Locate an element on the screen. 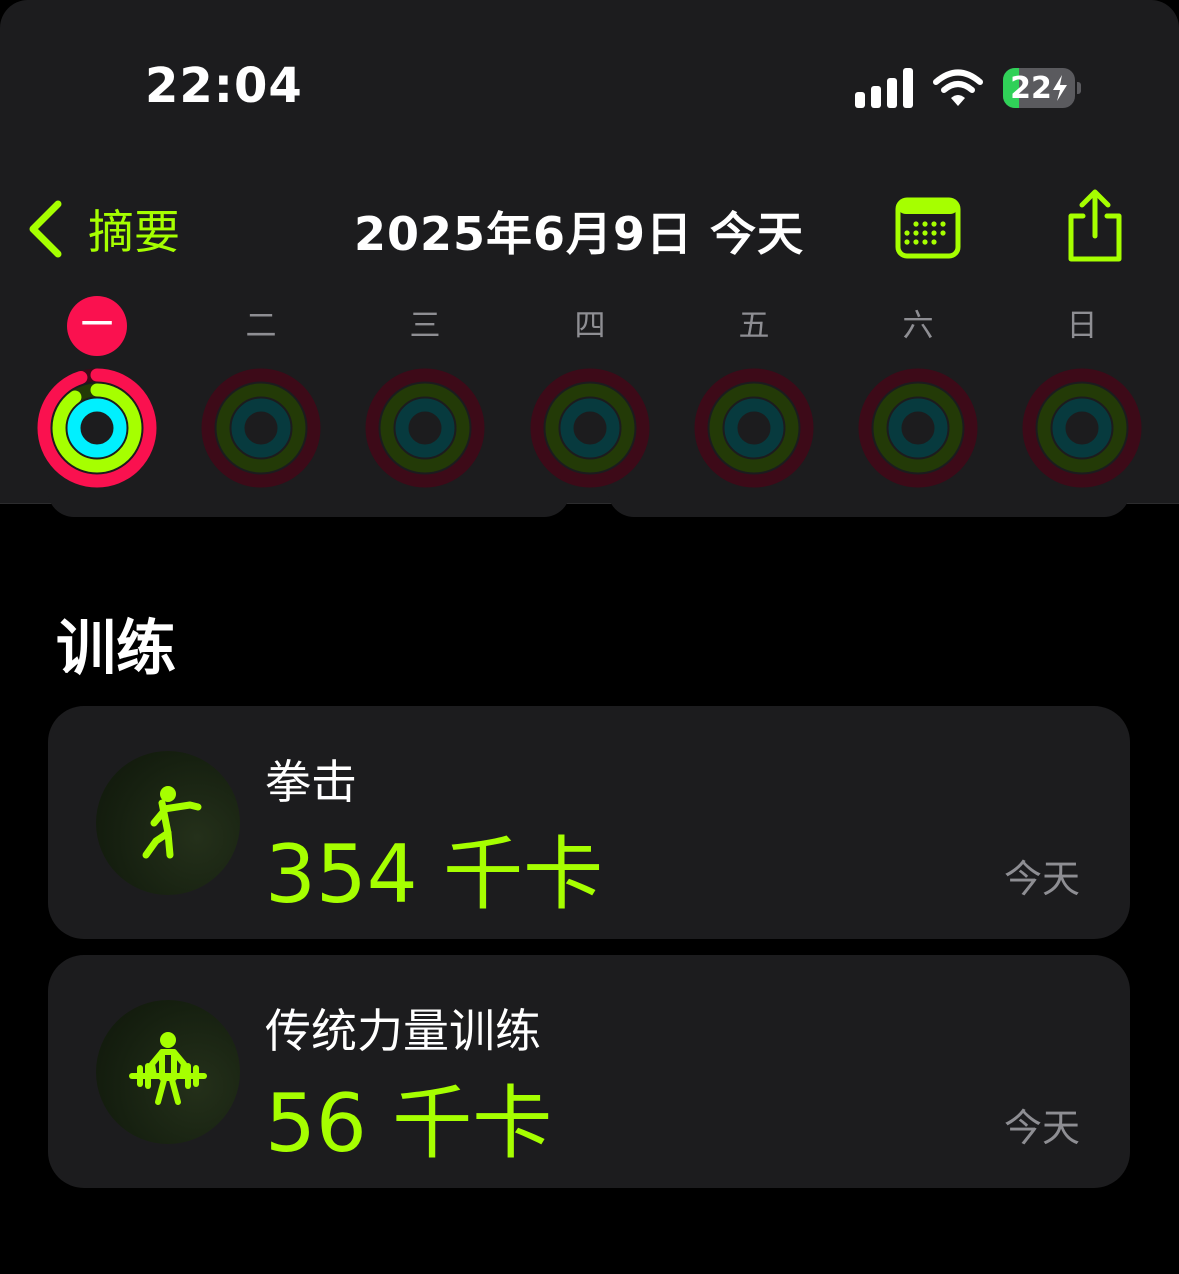 The image size is (1179, 1274). battery-percent: 22 is located at coordinates (1031, 88).